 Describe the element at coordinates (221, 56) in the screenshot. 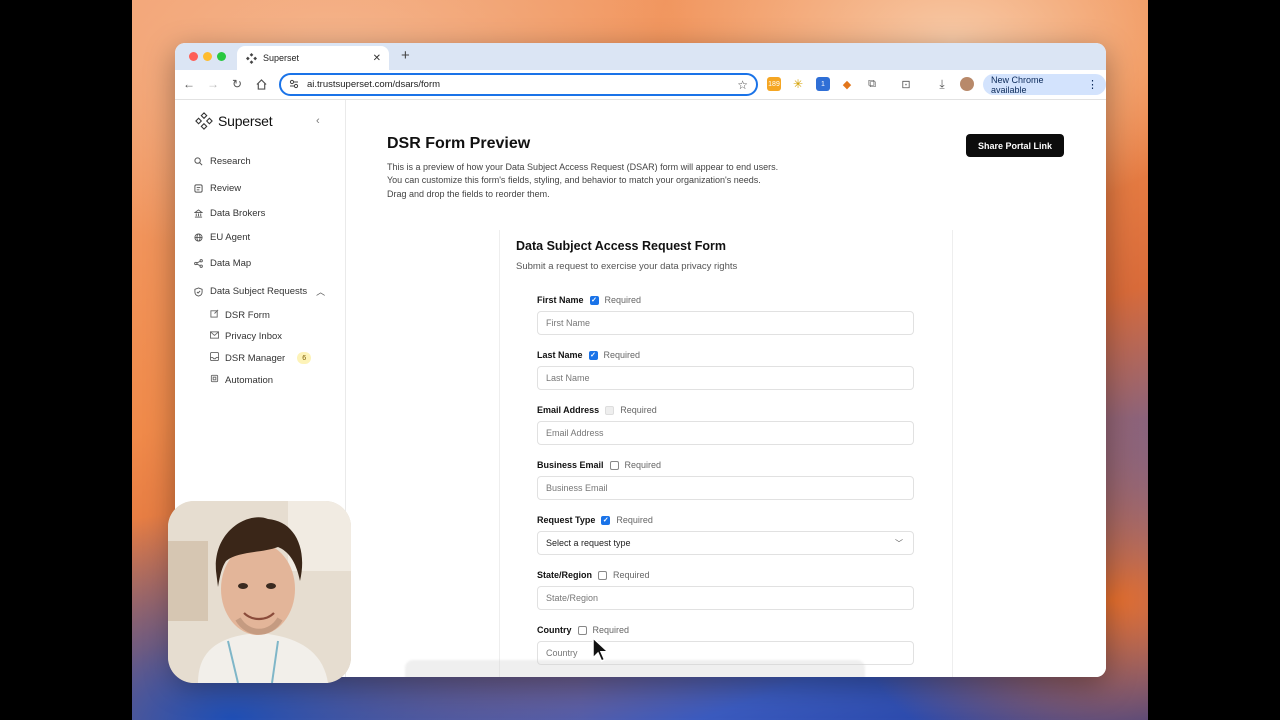

I see `maximize-window-button` at that location.